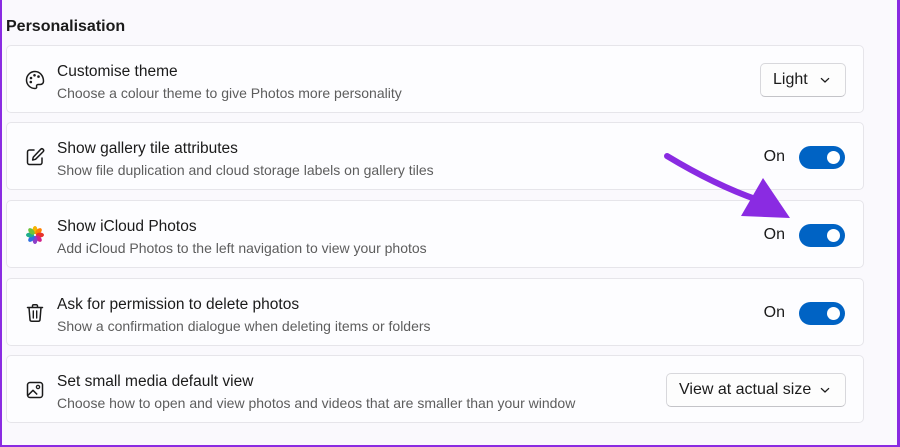 This screenshot has height=447, width=900. Describe the element at coordinates (35, 235) in the screenshot. I see `icloud-photos-flower-icon` at that location.